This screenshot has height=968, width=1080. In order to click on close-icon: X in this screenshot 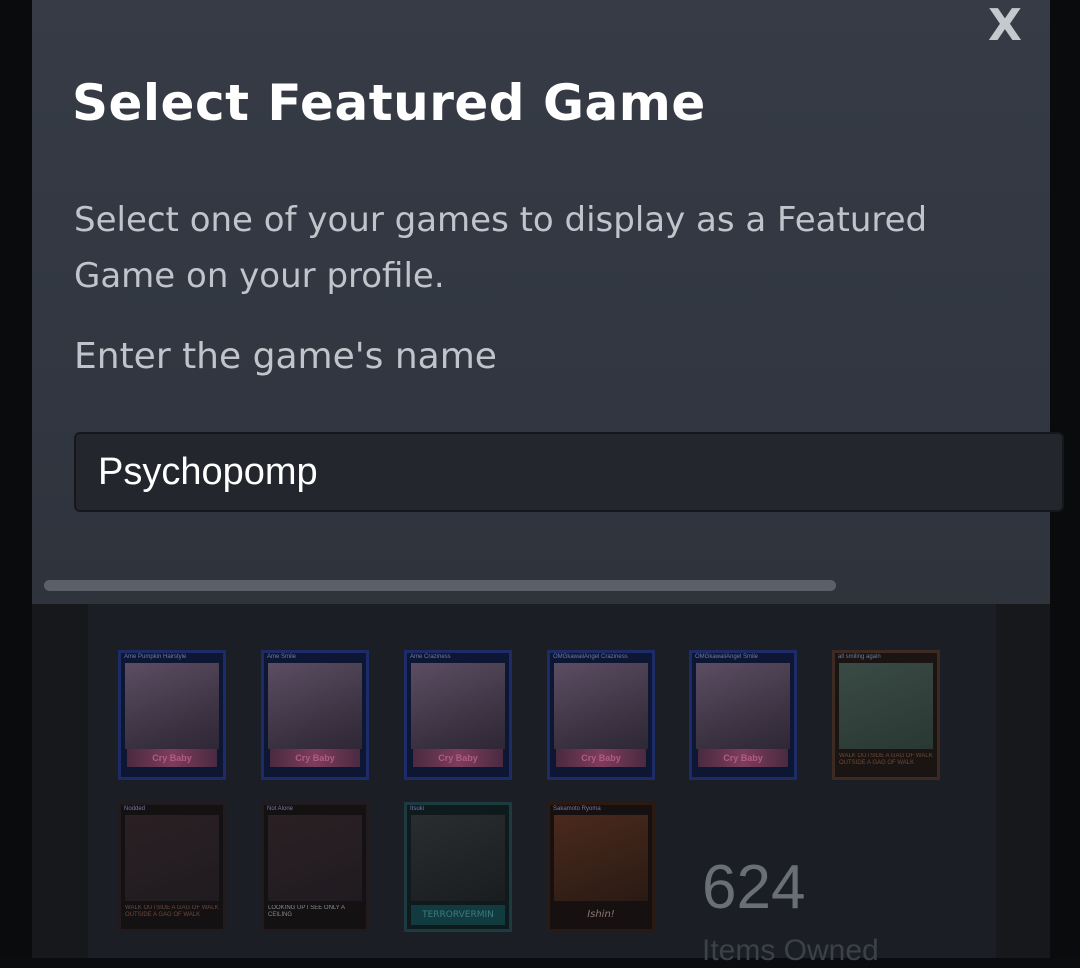, I will do `click(1005, 27)`.